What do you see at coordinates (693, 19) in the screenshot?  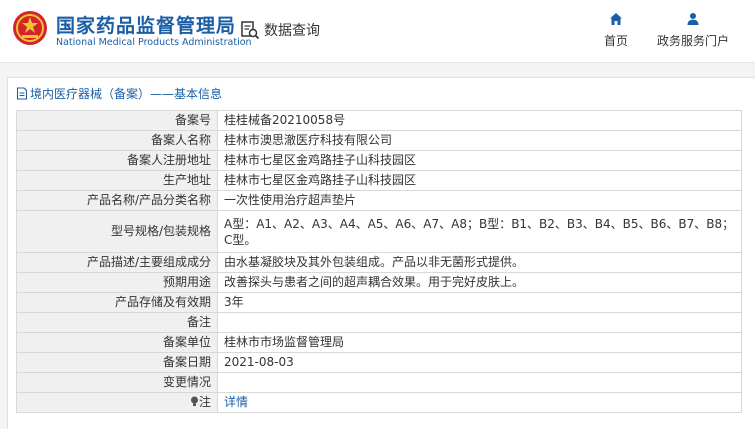 I see `user-icon` at bounding box center [693, 19].